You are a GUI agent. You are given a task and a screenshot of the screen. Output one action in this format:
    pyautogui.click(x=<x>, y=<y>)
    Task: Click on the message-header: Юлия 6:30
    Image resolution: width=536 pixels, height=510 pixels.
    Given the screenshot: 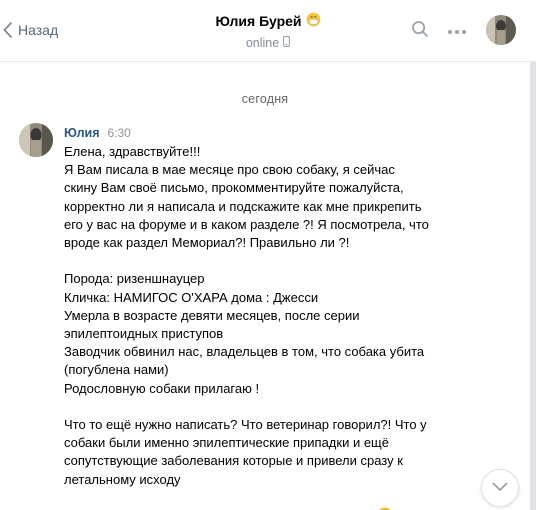 What is the action you would take?
    pyautogui.click(x=97, y=133)
    